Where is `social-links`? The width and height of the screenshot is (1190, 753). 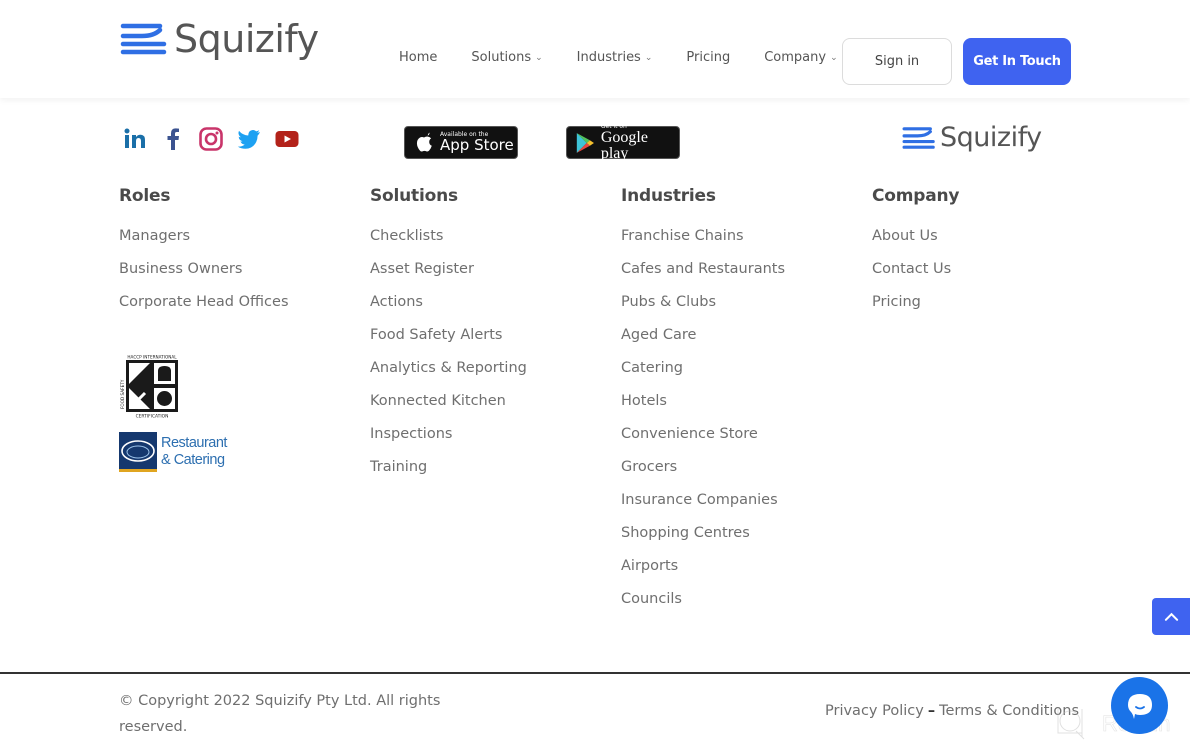
social-links is located at coordinates (217, 139).